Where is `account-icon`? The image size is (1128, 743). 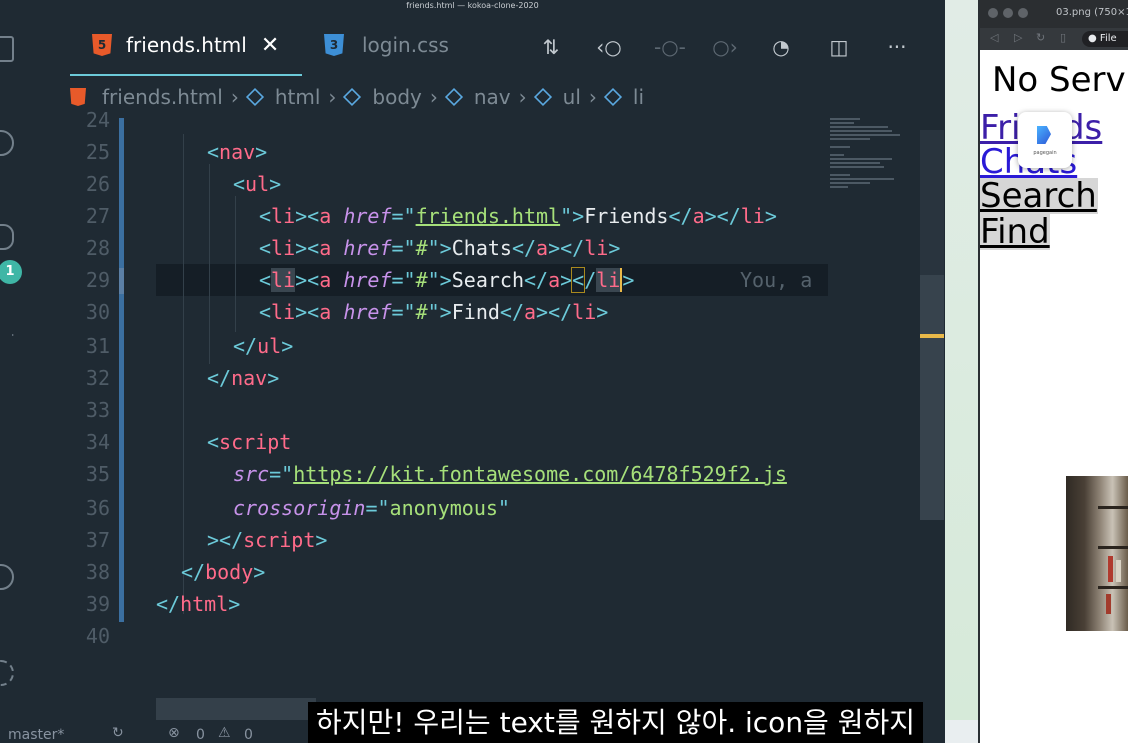
account-icon is located at coordinates (7, 577).